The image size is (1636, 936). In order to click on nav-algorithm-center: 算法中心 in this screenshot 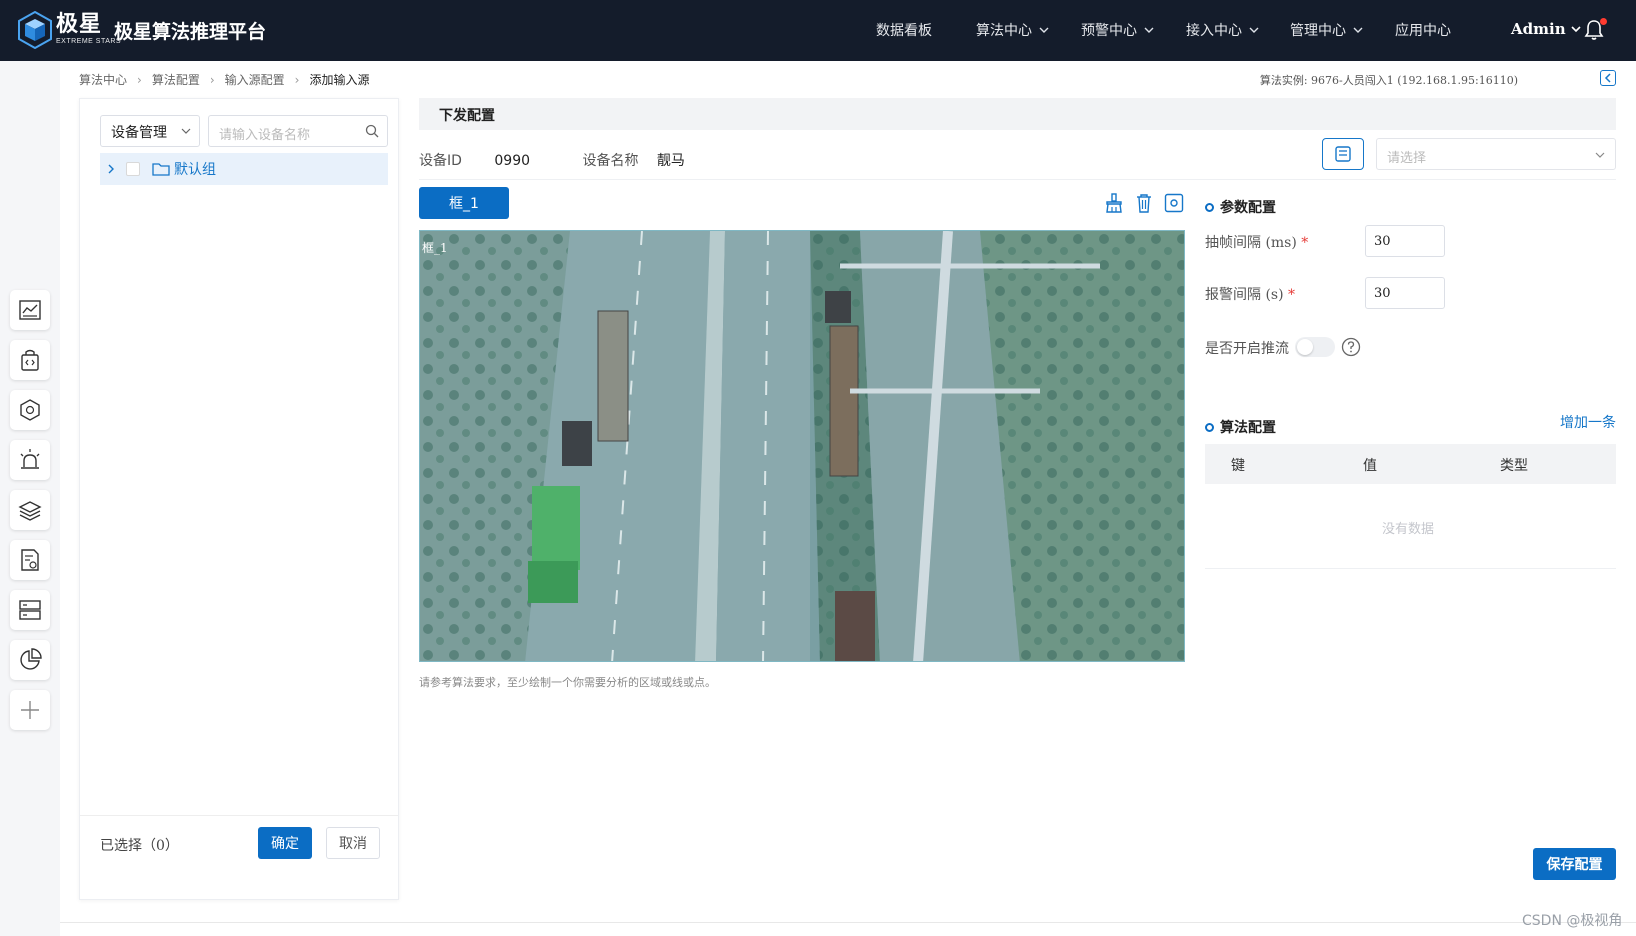, I will do `click(1013, 30)`.